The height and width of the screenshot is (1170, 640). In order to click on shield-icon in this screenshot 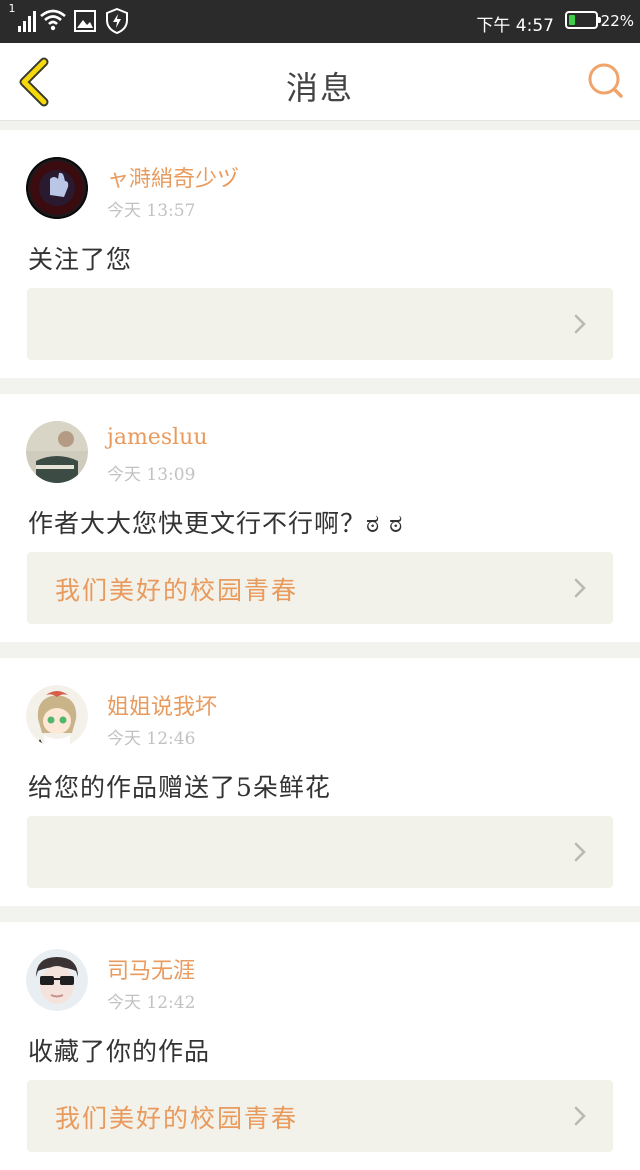, I will do `click(117, 22)`.